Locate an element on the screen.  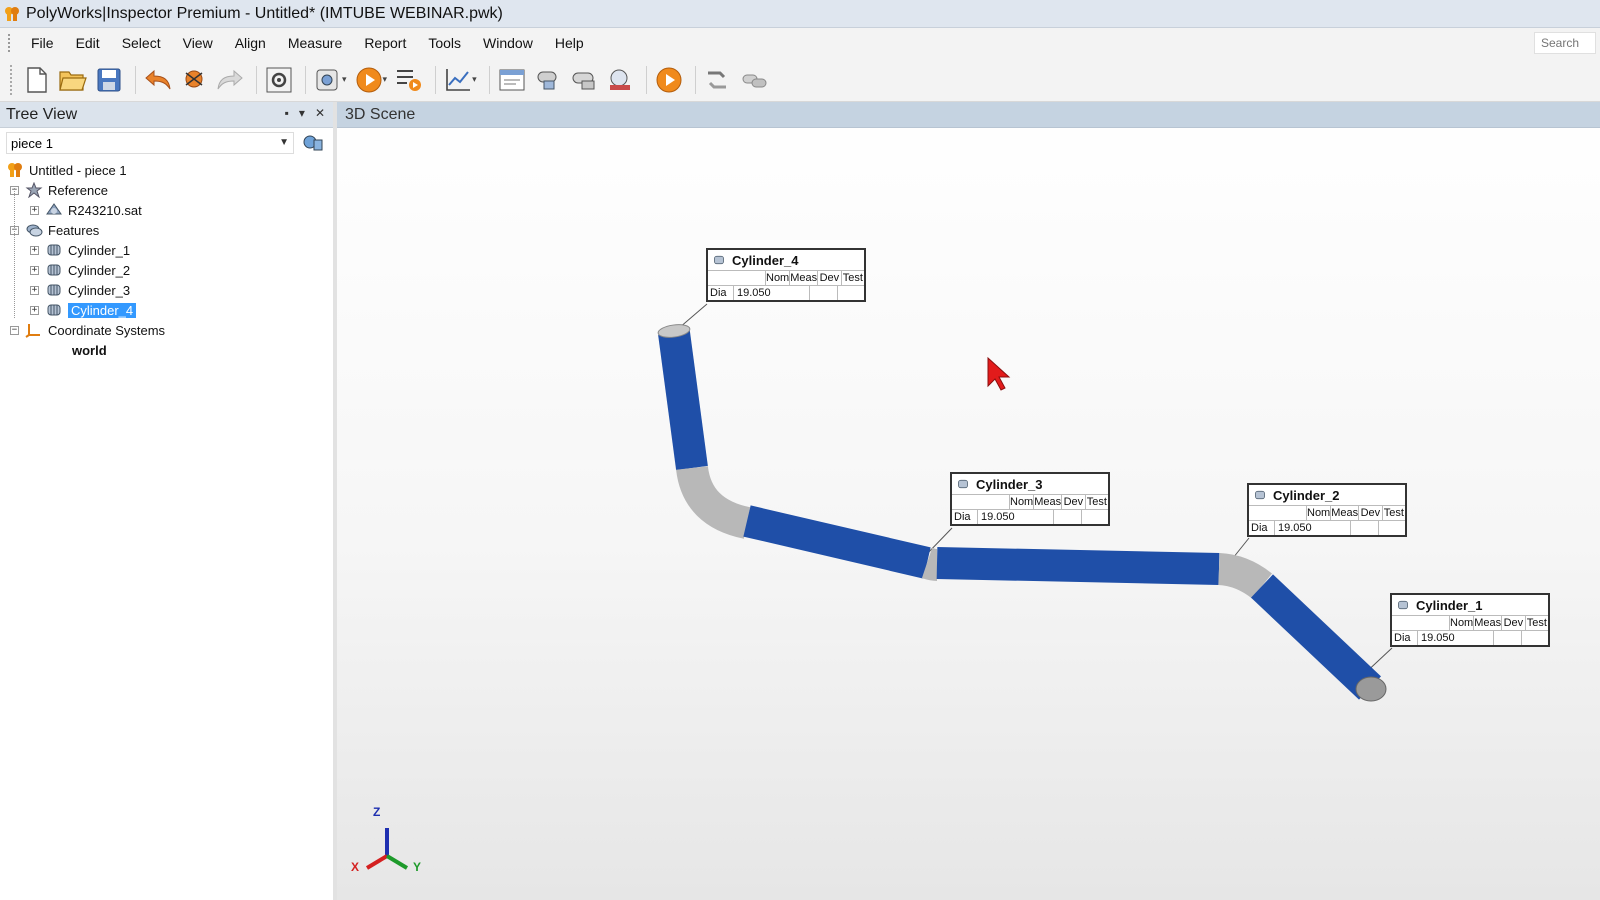
capture-button is located at coordinates (328, 80).